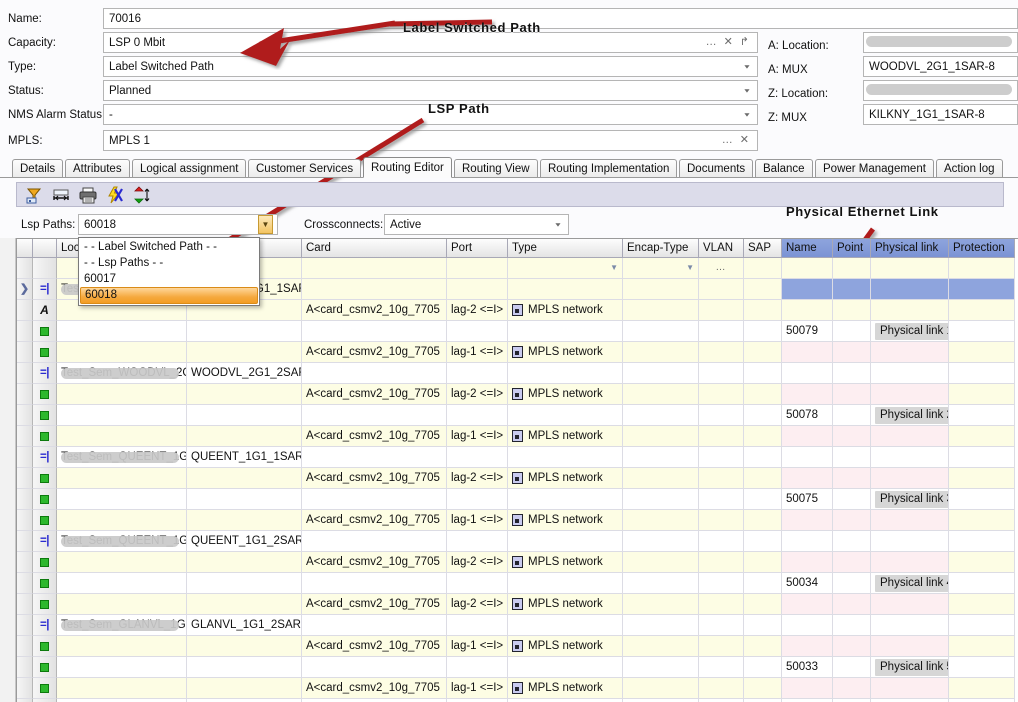 The width and height of the screenshot is (1018, 702). Describe the element at coordinates (910, 331) in the screenshot. I see `cell-physical-link: Physical link 1` at that location.